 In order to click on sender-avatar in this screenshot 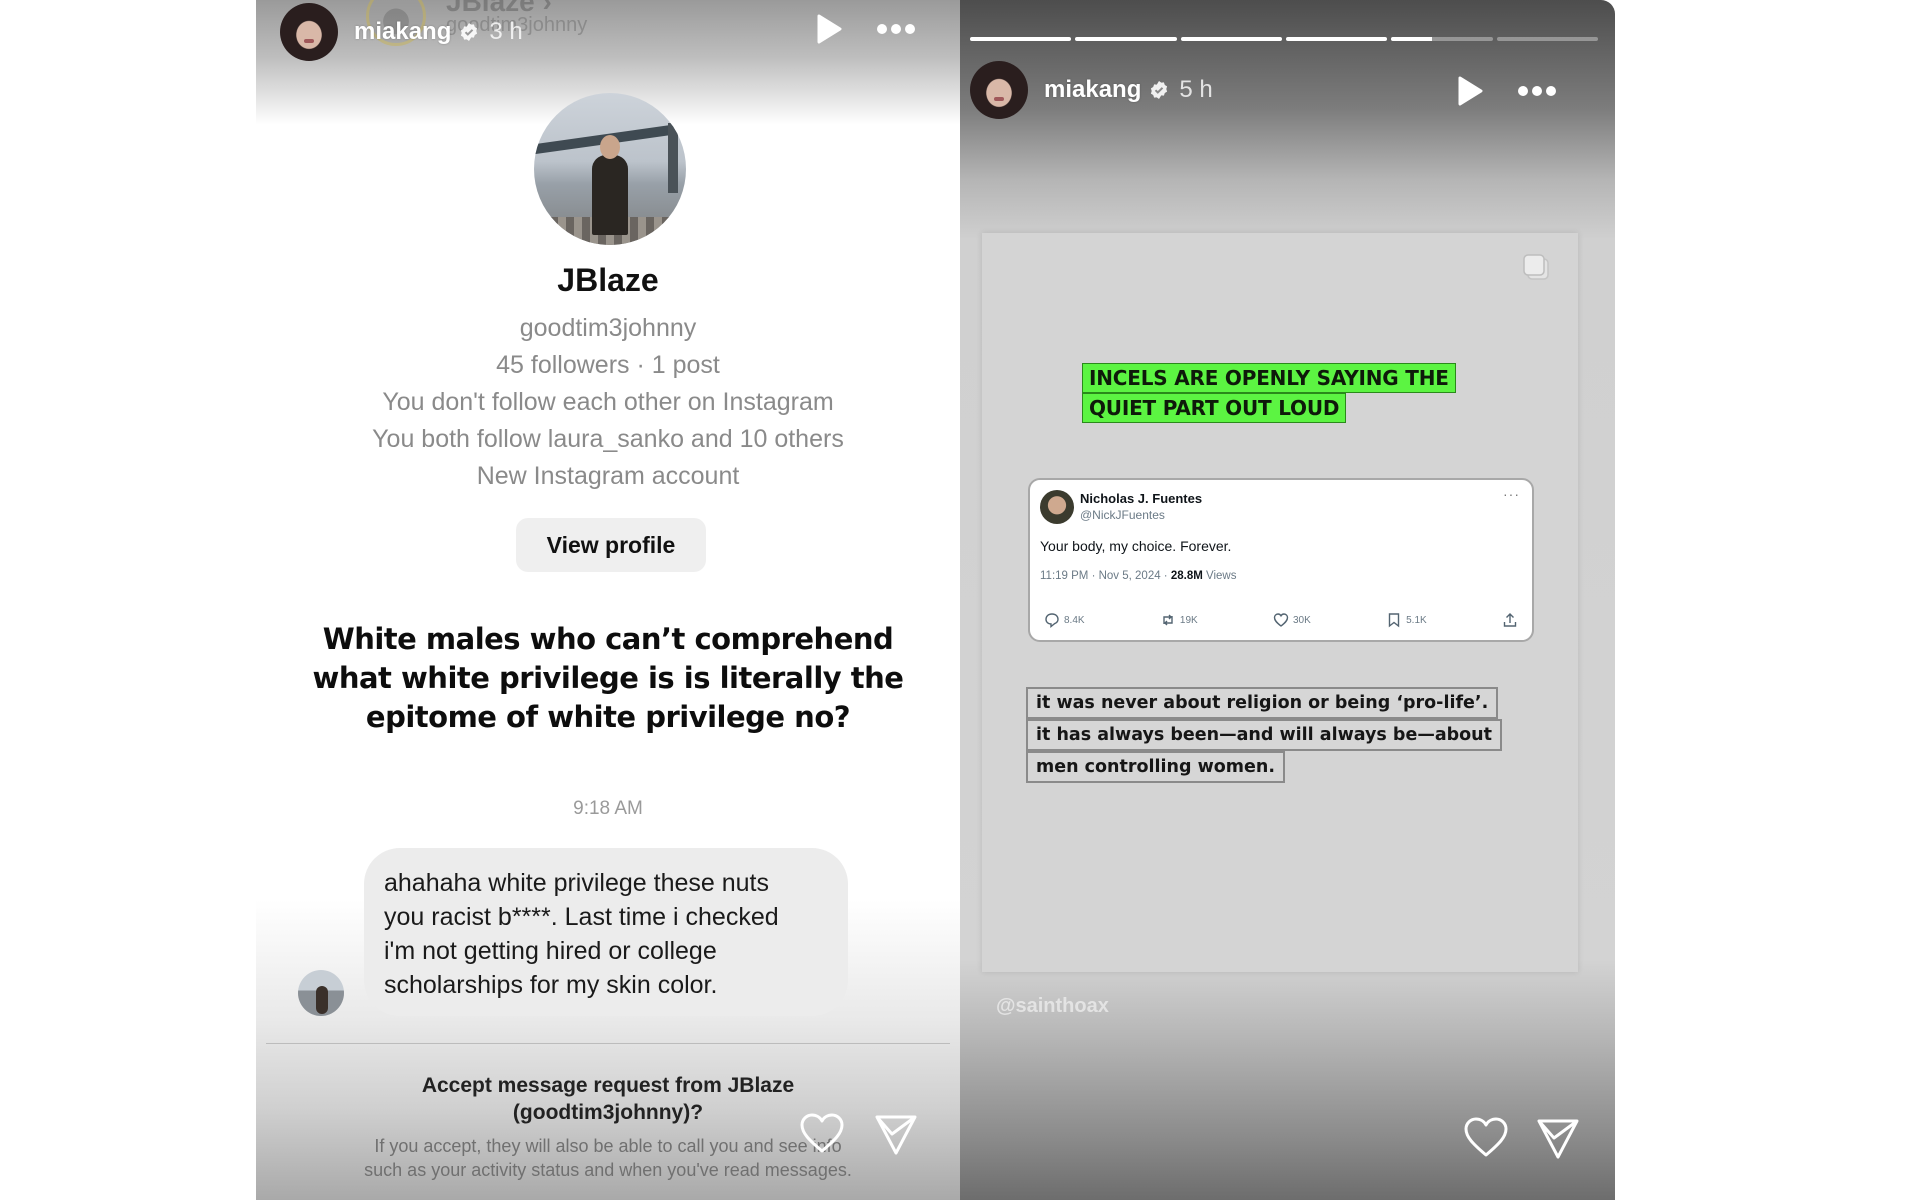, I will do `click(321, 993)`.